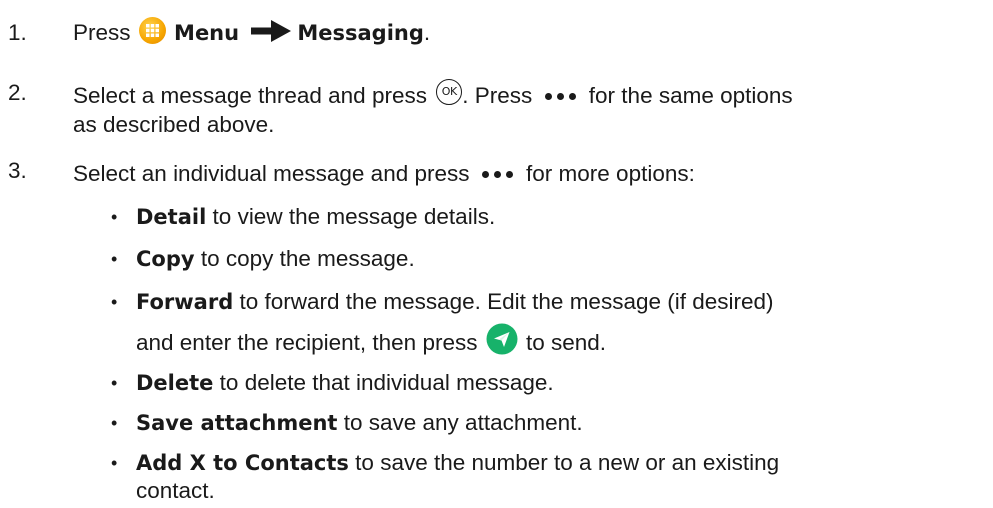  Describe the element at coordinates (566, 342) in the screenshot. I see `option-text: to send.` at that location.